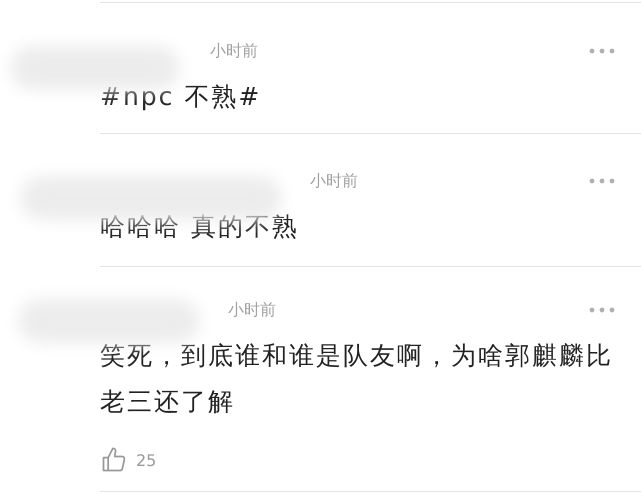  I want to click on comment-text: 哈哈哈 真的不熟, so click(199, 226).